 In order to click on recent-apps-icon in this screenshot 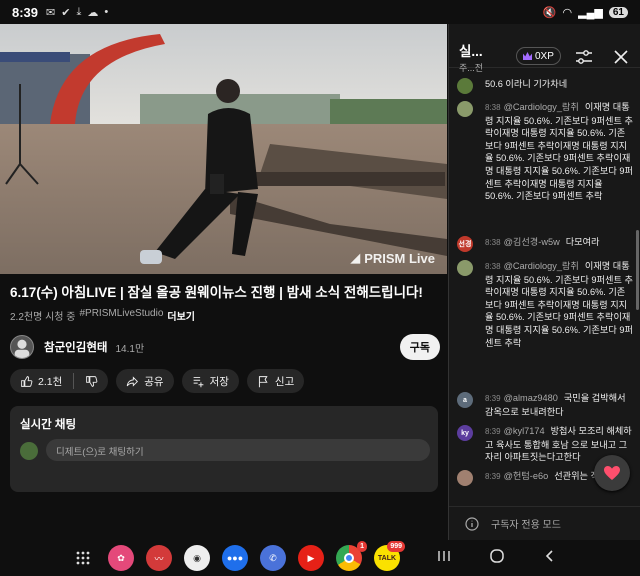, I will do `click(444, 556)`.